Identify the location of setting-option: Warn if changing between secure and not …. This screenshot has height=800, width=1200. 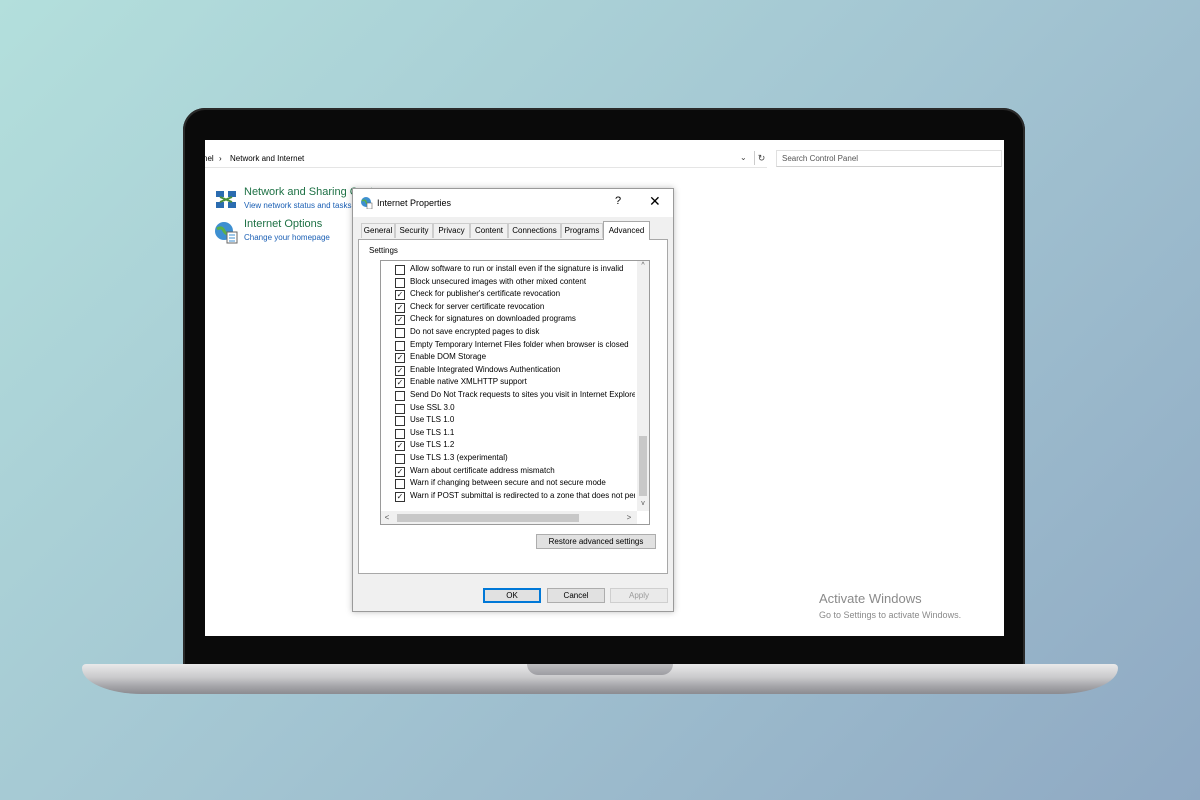
(515, 484).